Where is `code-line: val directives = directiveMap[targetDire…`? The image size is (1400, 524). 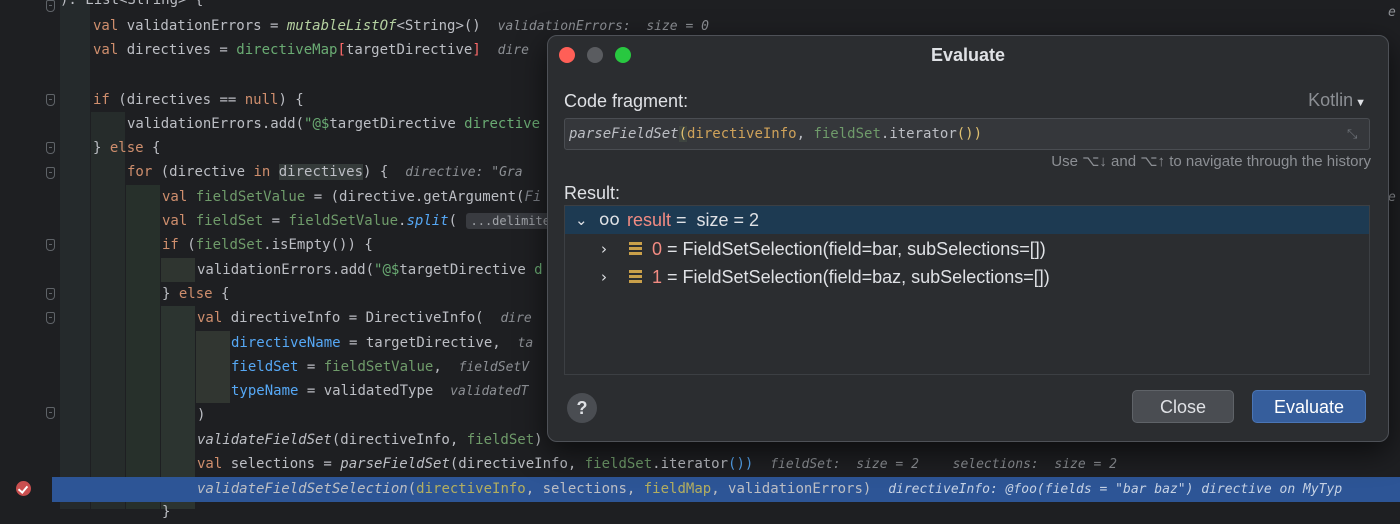 code-line: val directives = directiveMap[targetDire… is located at coordinates (311, 50).